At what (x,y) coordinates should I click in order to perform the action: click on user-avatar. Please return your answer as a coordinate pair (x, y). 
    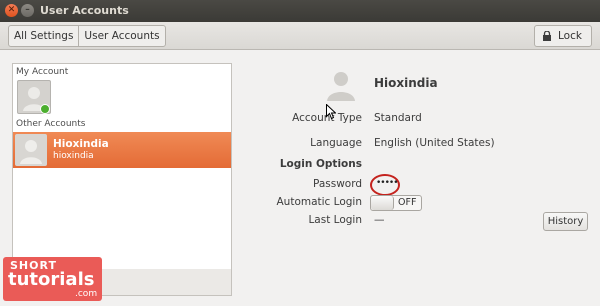
    Looking at the image, I should click on (31, 150).